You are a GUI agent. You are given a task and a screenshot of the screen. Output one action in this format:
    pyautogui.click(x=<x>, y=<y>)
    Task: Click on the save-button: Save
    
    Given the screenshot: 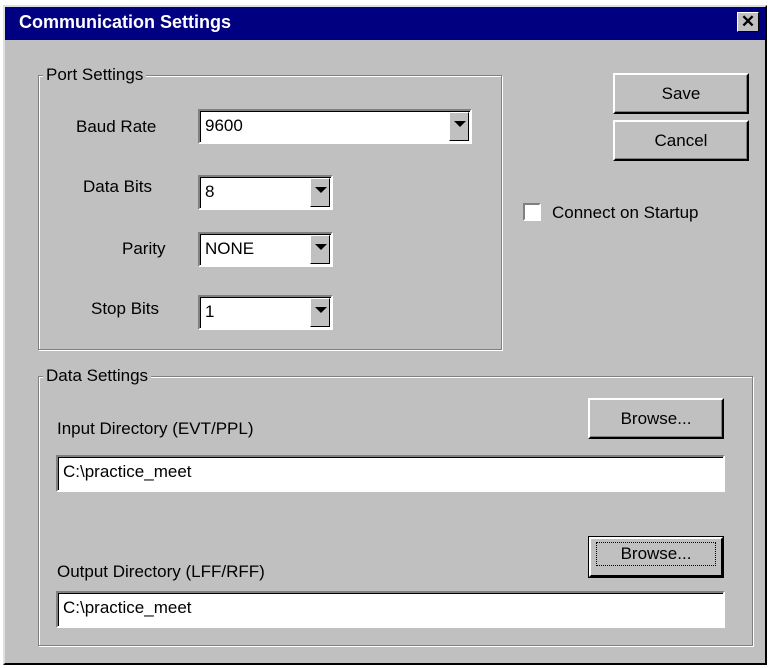 What is the action you would take?
    pyautogui.click(x=681, y=93)
    